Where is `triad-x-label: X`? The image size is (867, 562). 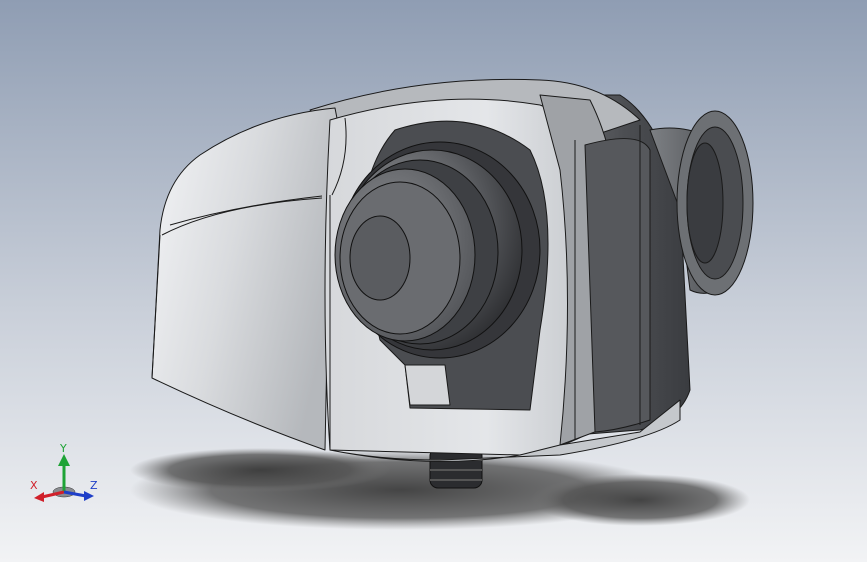
triad-x-label: X is located at coordinates (34, 485).